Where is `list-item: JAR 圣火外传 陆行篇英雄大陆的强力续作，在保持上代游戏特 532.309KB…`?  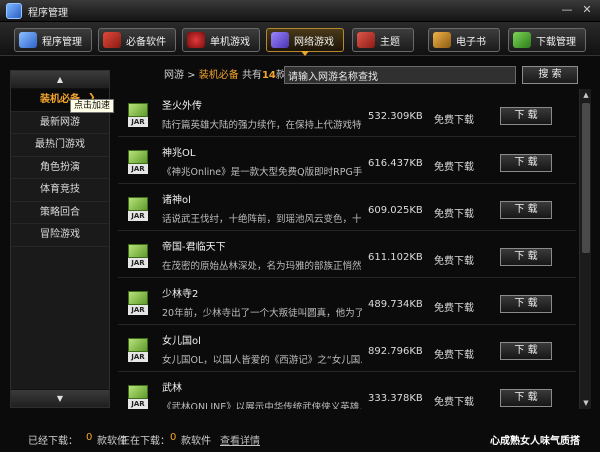
list-item: JAR 圣火外传 陆行篇英雄大陆的强力续作，在保持上代游戏特 532.309KB… is located at coordinates (347, 113).